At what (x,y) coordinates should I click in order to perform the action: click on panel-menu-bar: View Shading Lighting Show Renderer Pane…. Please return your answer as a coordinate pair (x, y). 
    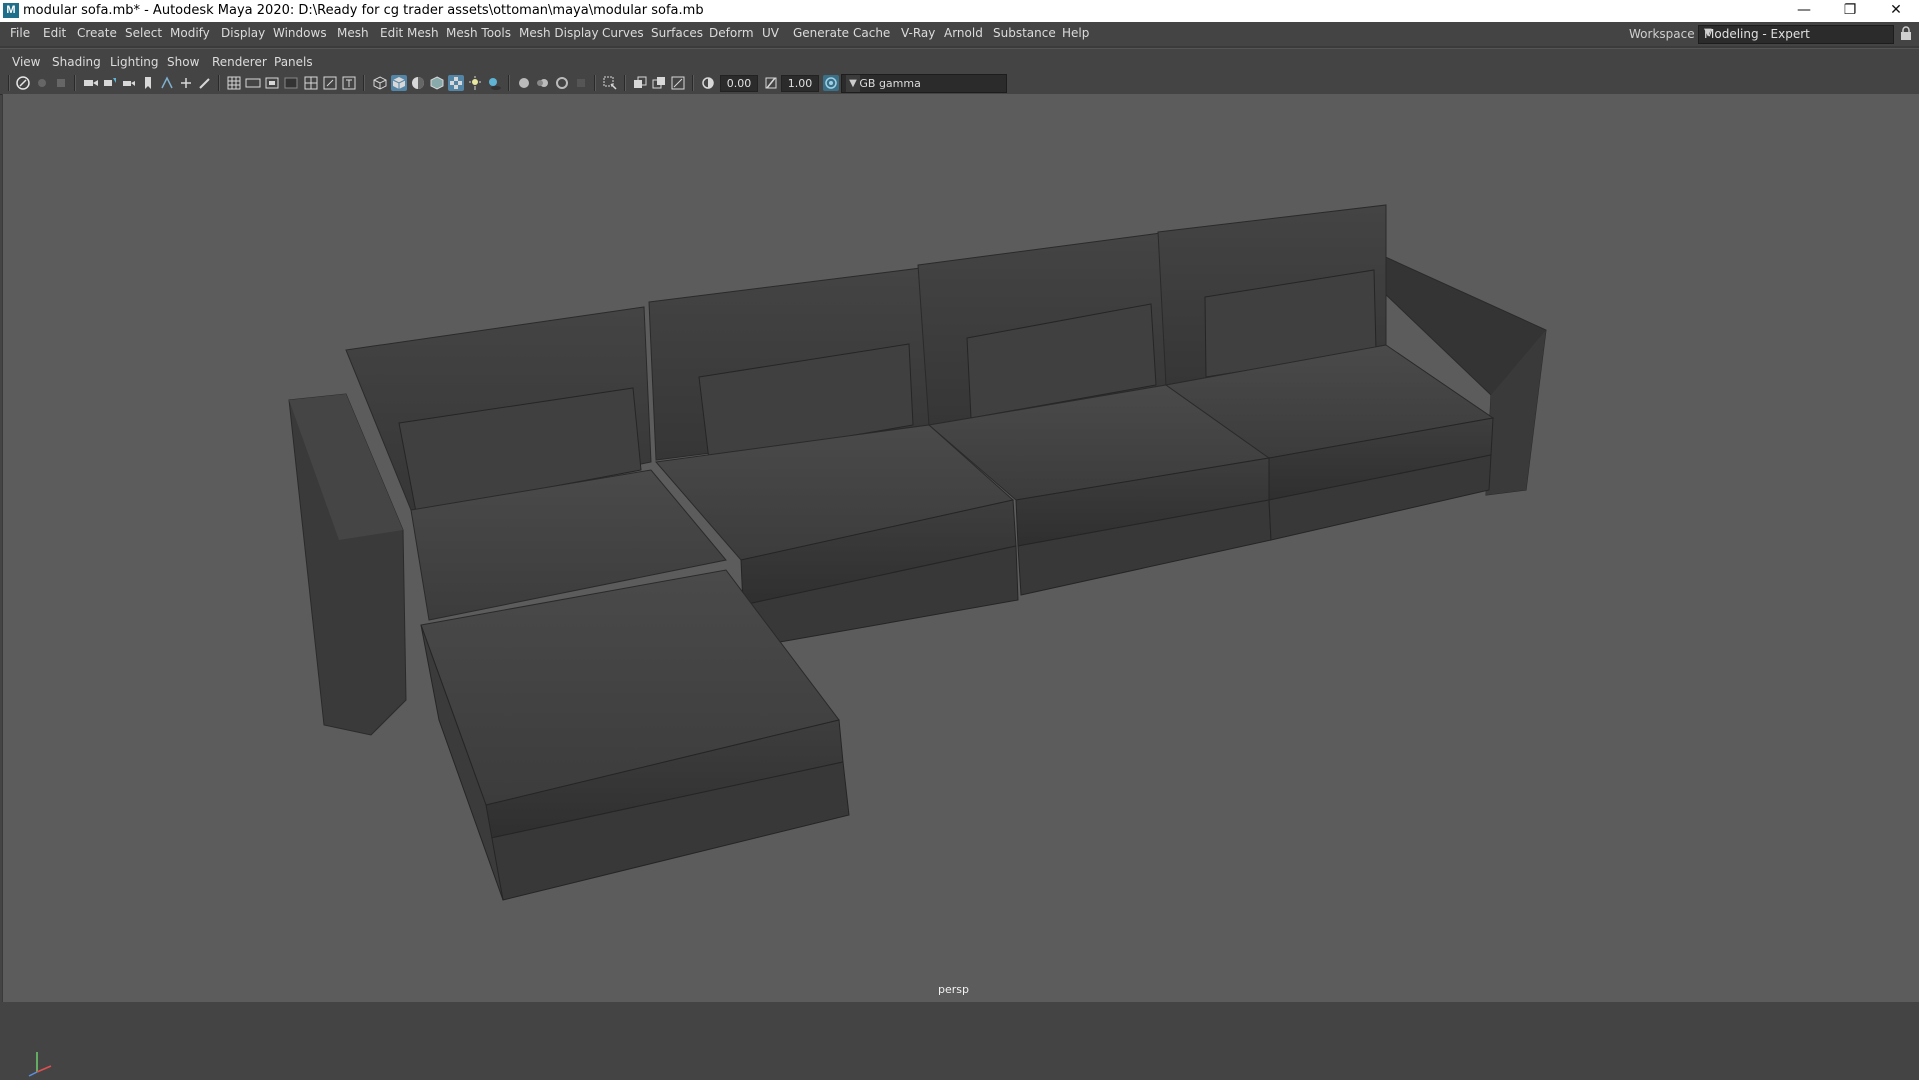
    Looking at the image, I should click on (959, 60).